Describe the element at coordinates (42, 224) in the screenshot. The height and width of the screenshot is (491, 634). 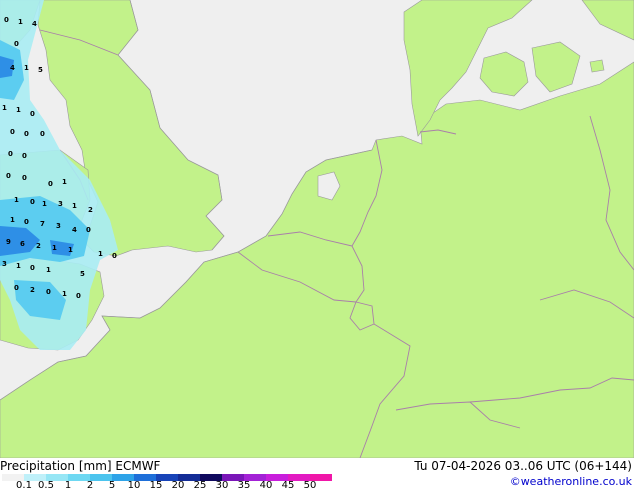
I see `precip-value-label: 7` at that location.